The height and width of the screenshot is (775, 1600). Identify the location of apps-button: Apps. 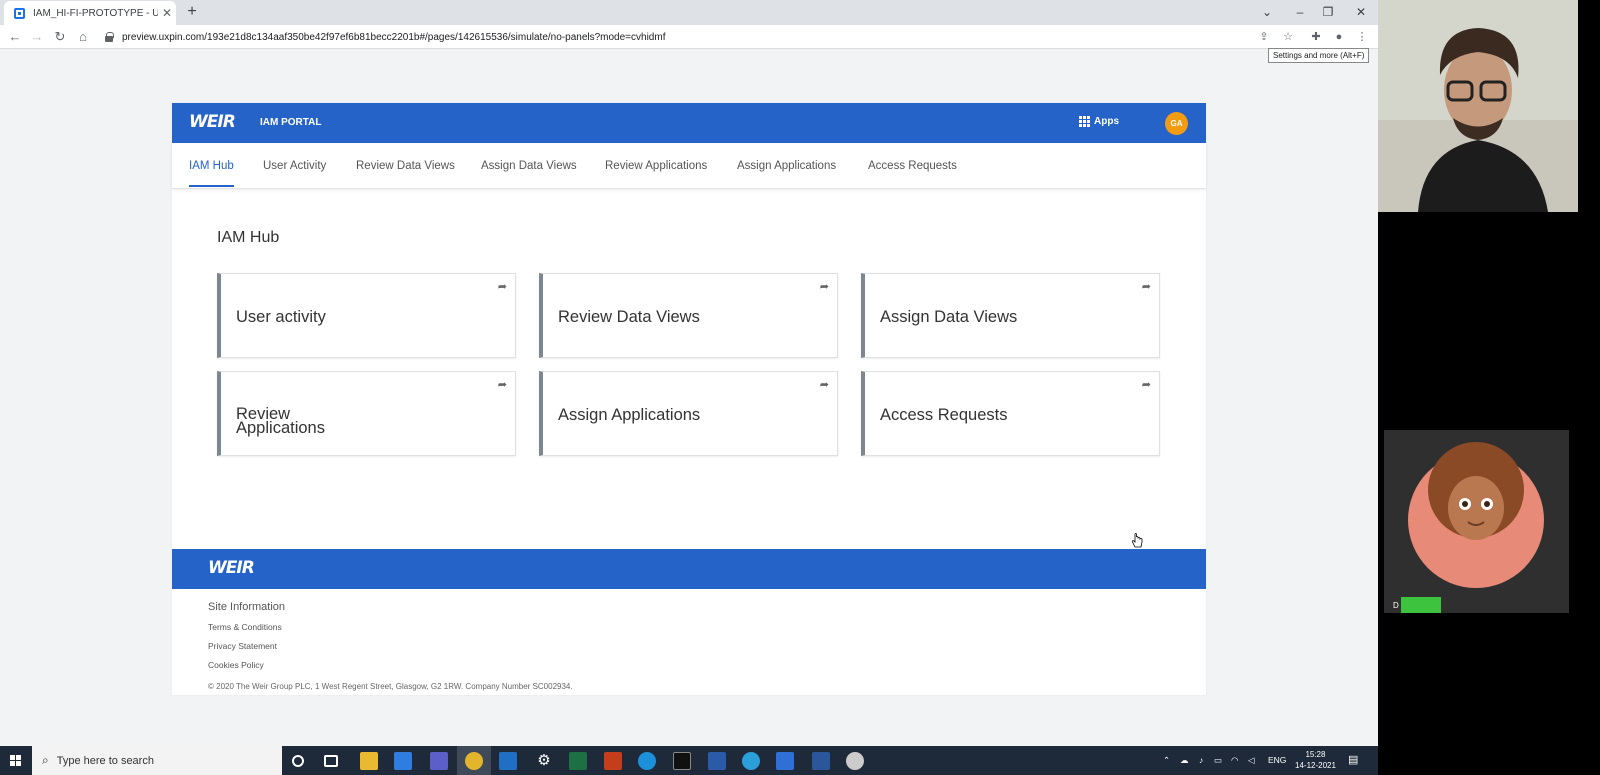
(1099, 121).